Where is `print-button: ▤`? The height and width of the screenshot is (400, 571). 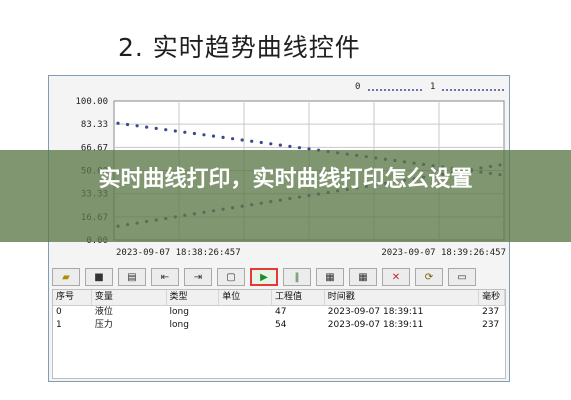
print-button: ▤ is located at coordinates (132, 277).